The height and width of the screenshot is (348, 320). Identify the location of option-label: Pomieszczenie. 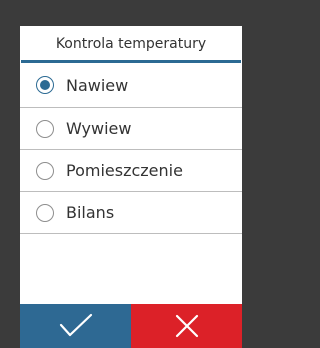
(124, 170).